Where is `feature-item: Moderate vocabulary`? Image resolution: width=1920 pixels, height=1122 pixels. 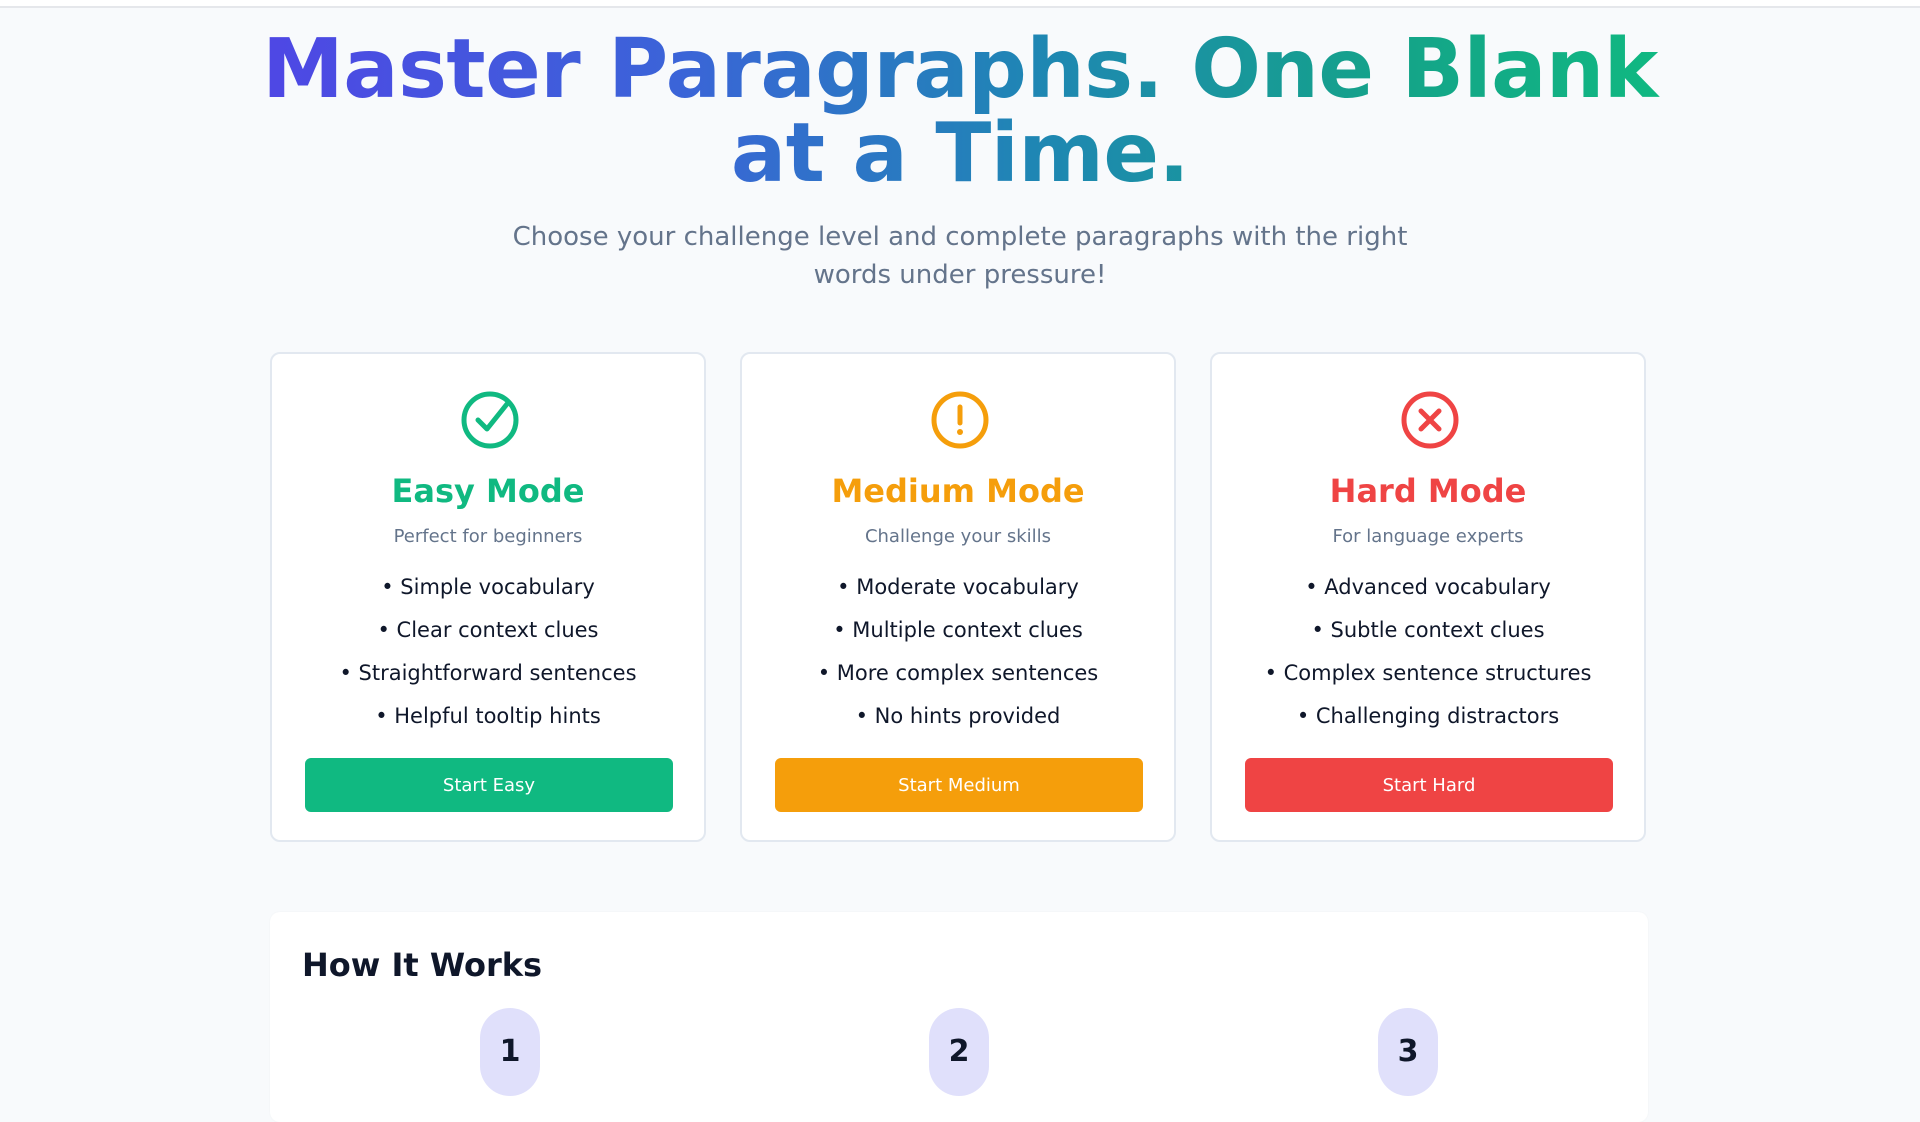 feature-item: Moderate vocabulary is located at coordinates (958, 587).